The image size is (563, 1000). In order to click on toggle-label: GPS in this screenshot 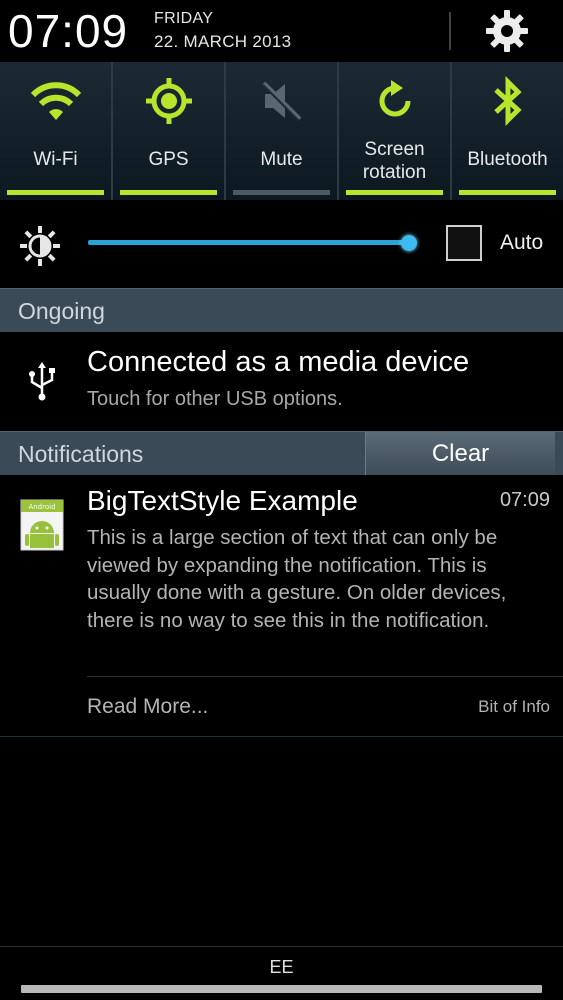, I will do `click(168, 159)`.